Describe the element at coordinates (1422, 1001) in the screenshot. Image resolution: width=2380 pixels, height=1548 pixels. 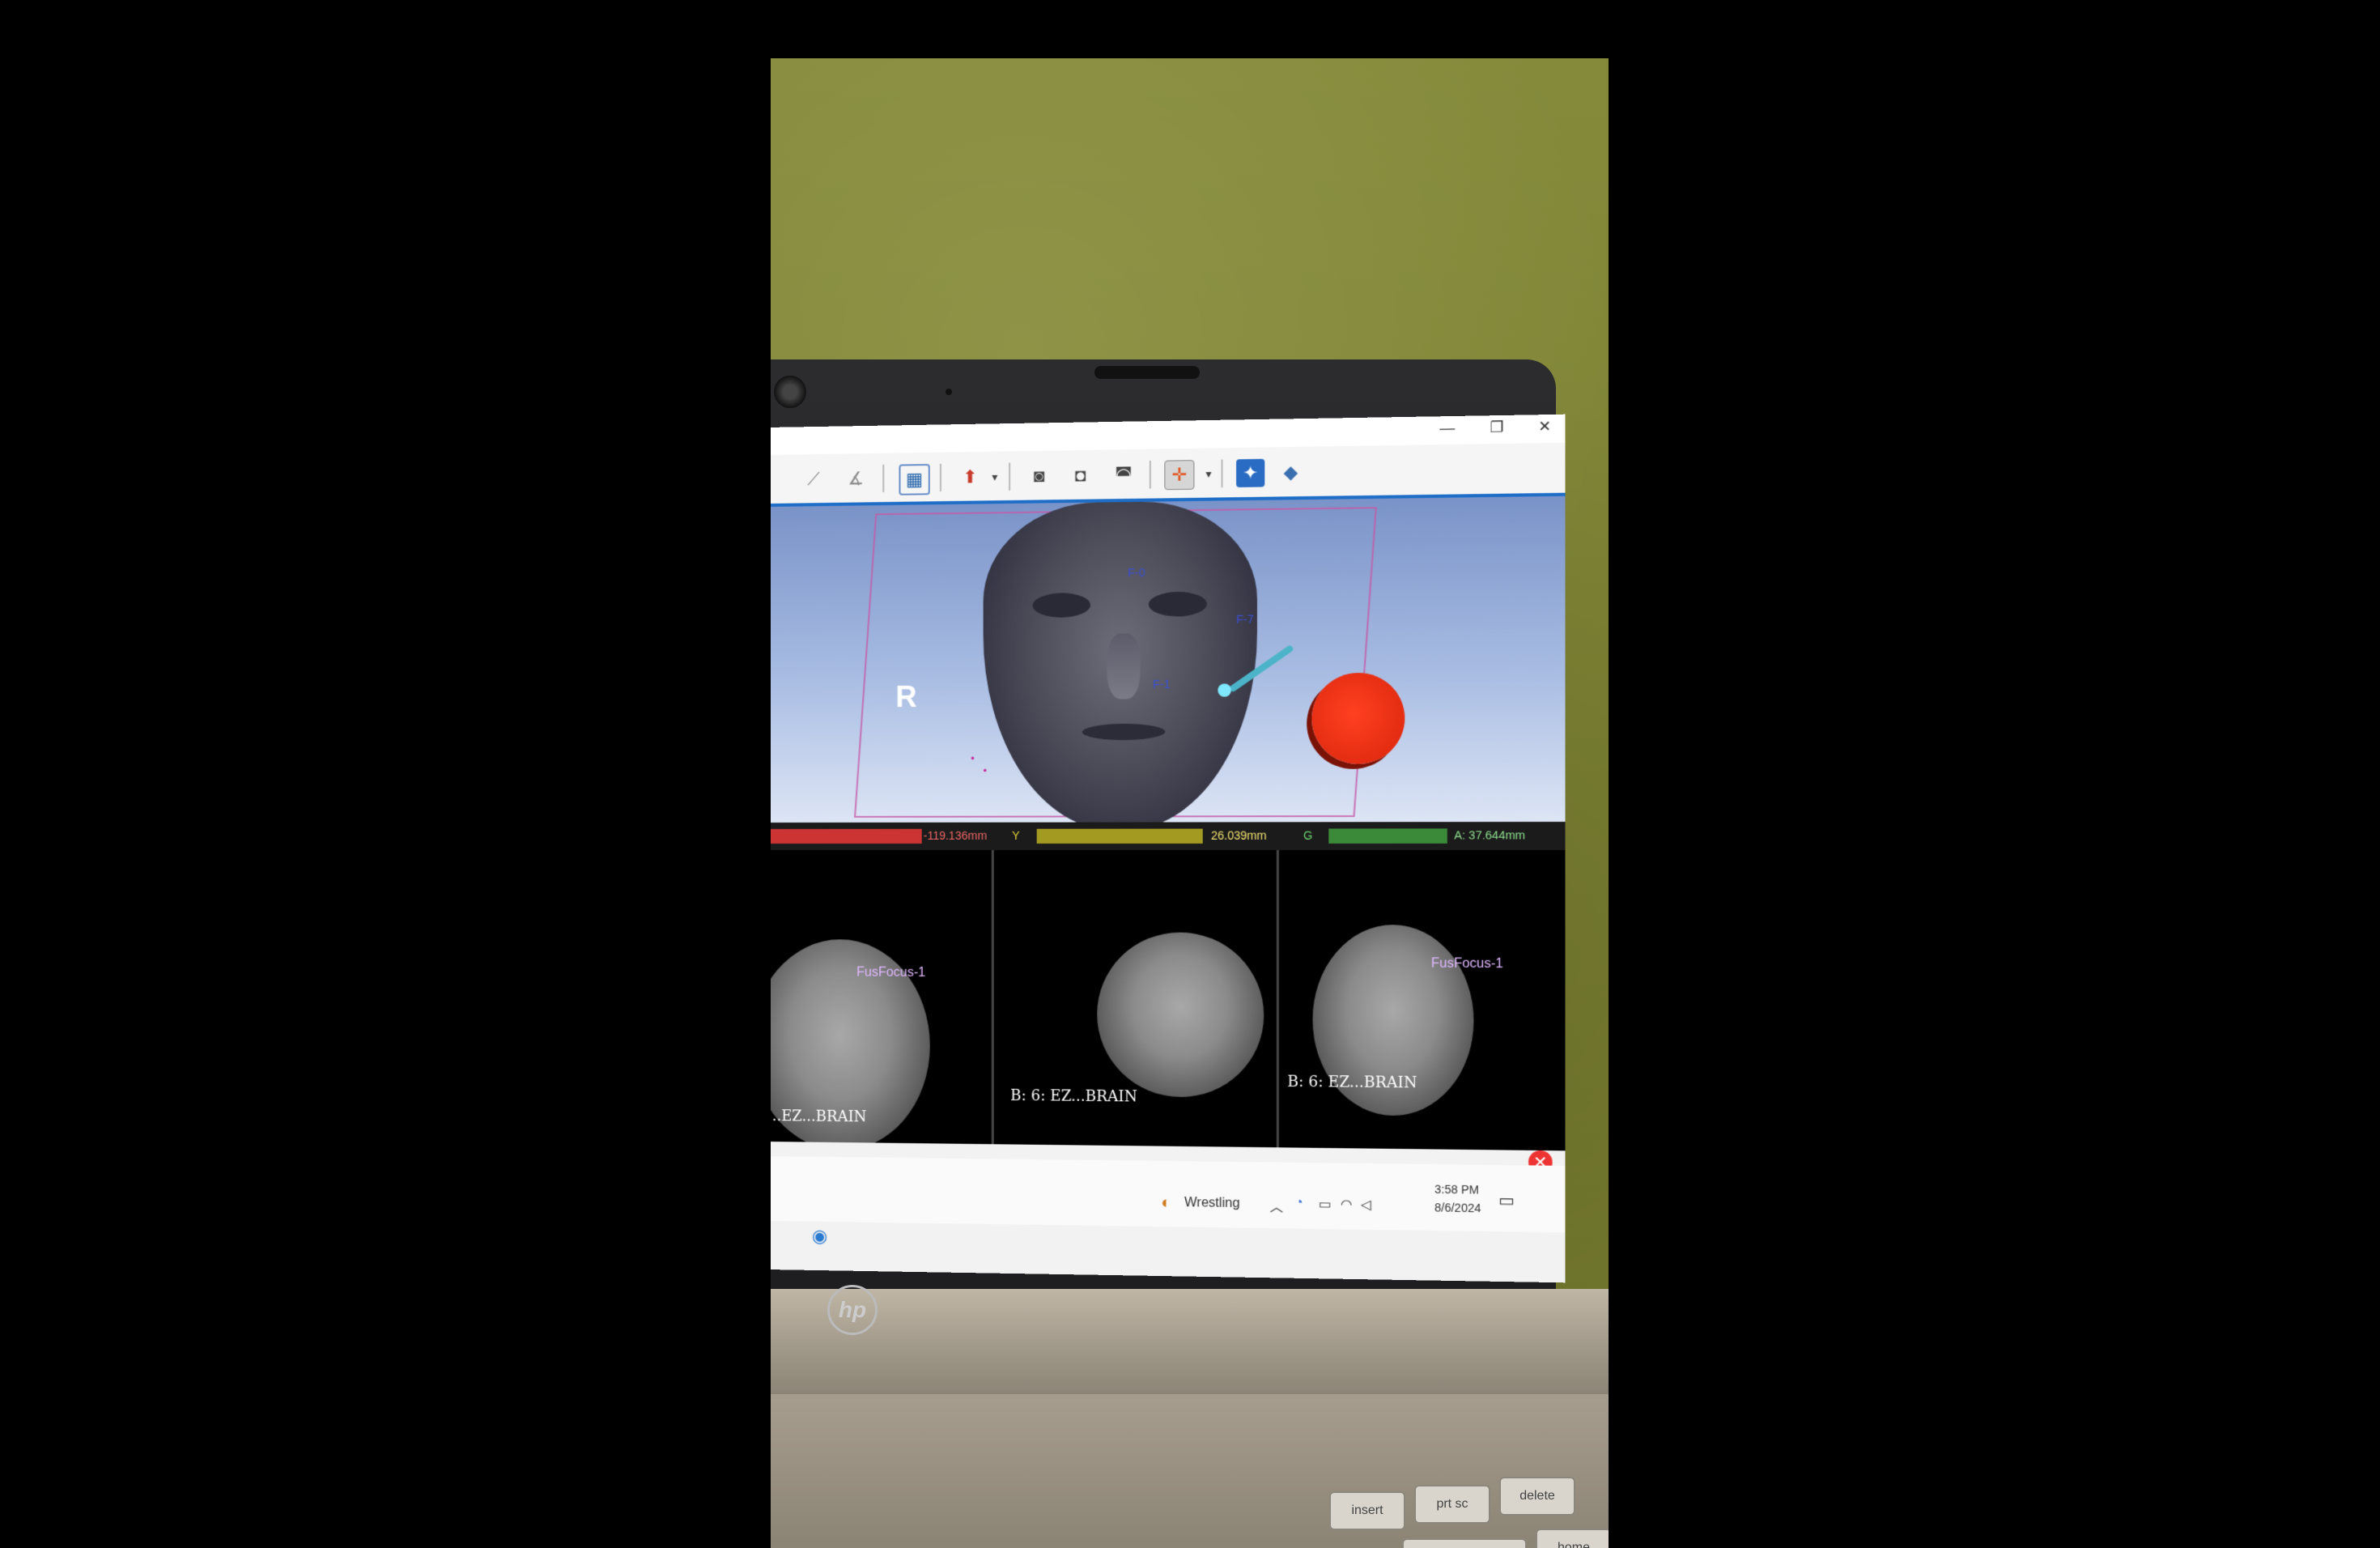
I see `coronal-slice-view: FusFocus-1 B: 6: EZ...BRAIN` at that location.